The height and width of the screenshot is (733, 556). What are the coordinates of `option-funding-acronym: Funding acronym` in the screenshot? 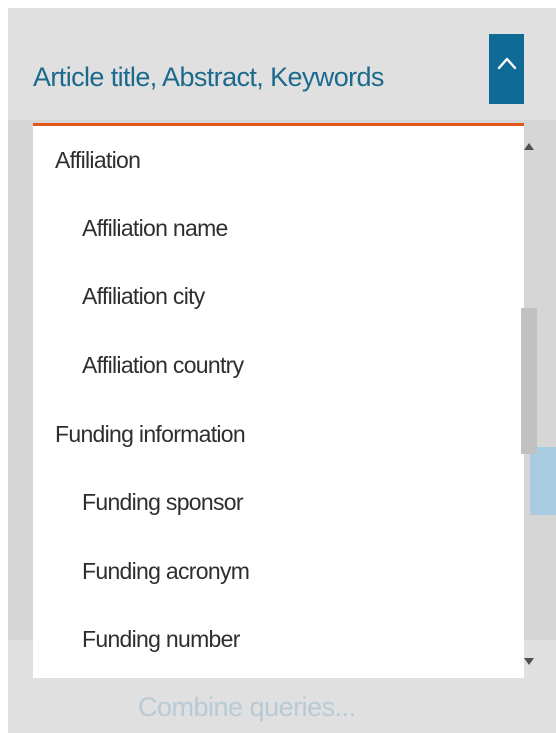 It's located at (166, 571).